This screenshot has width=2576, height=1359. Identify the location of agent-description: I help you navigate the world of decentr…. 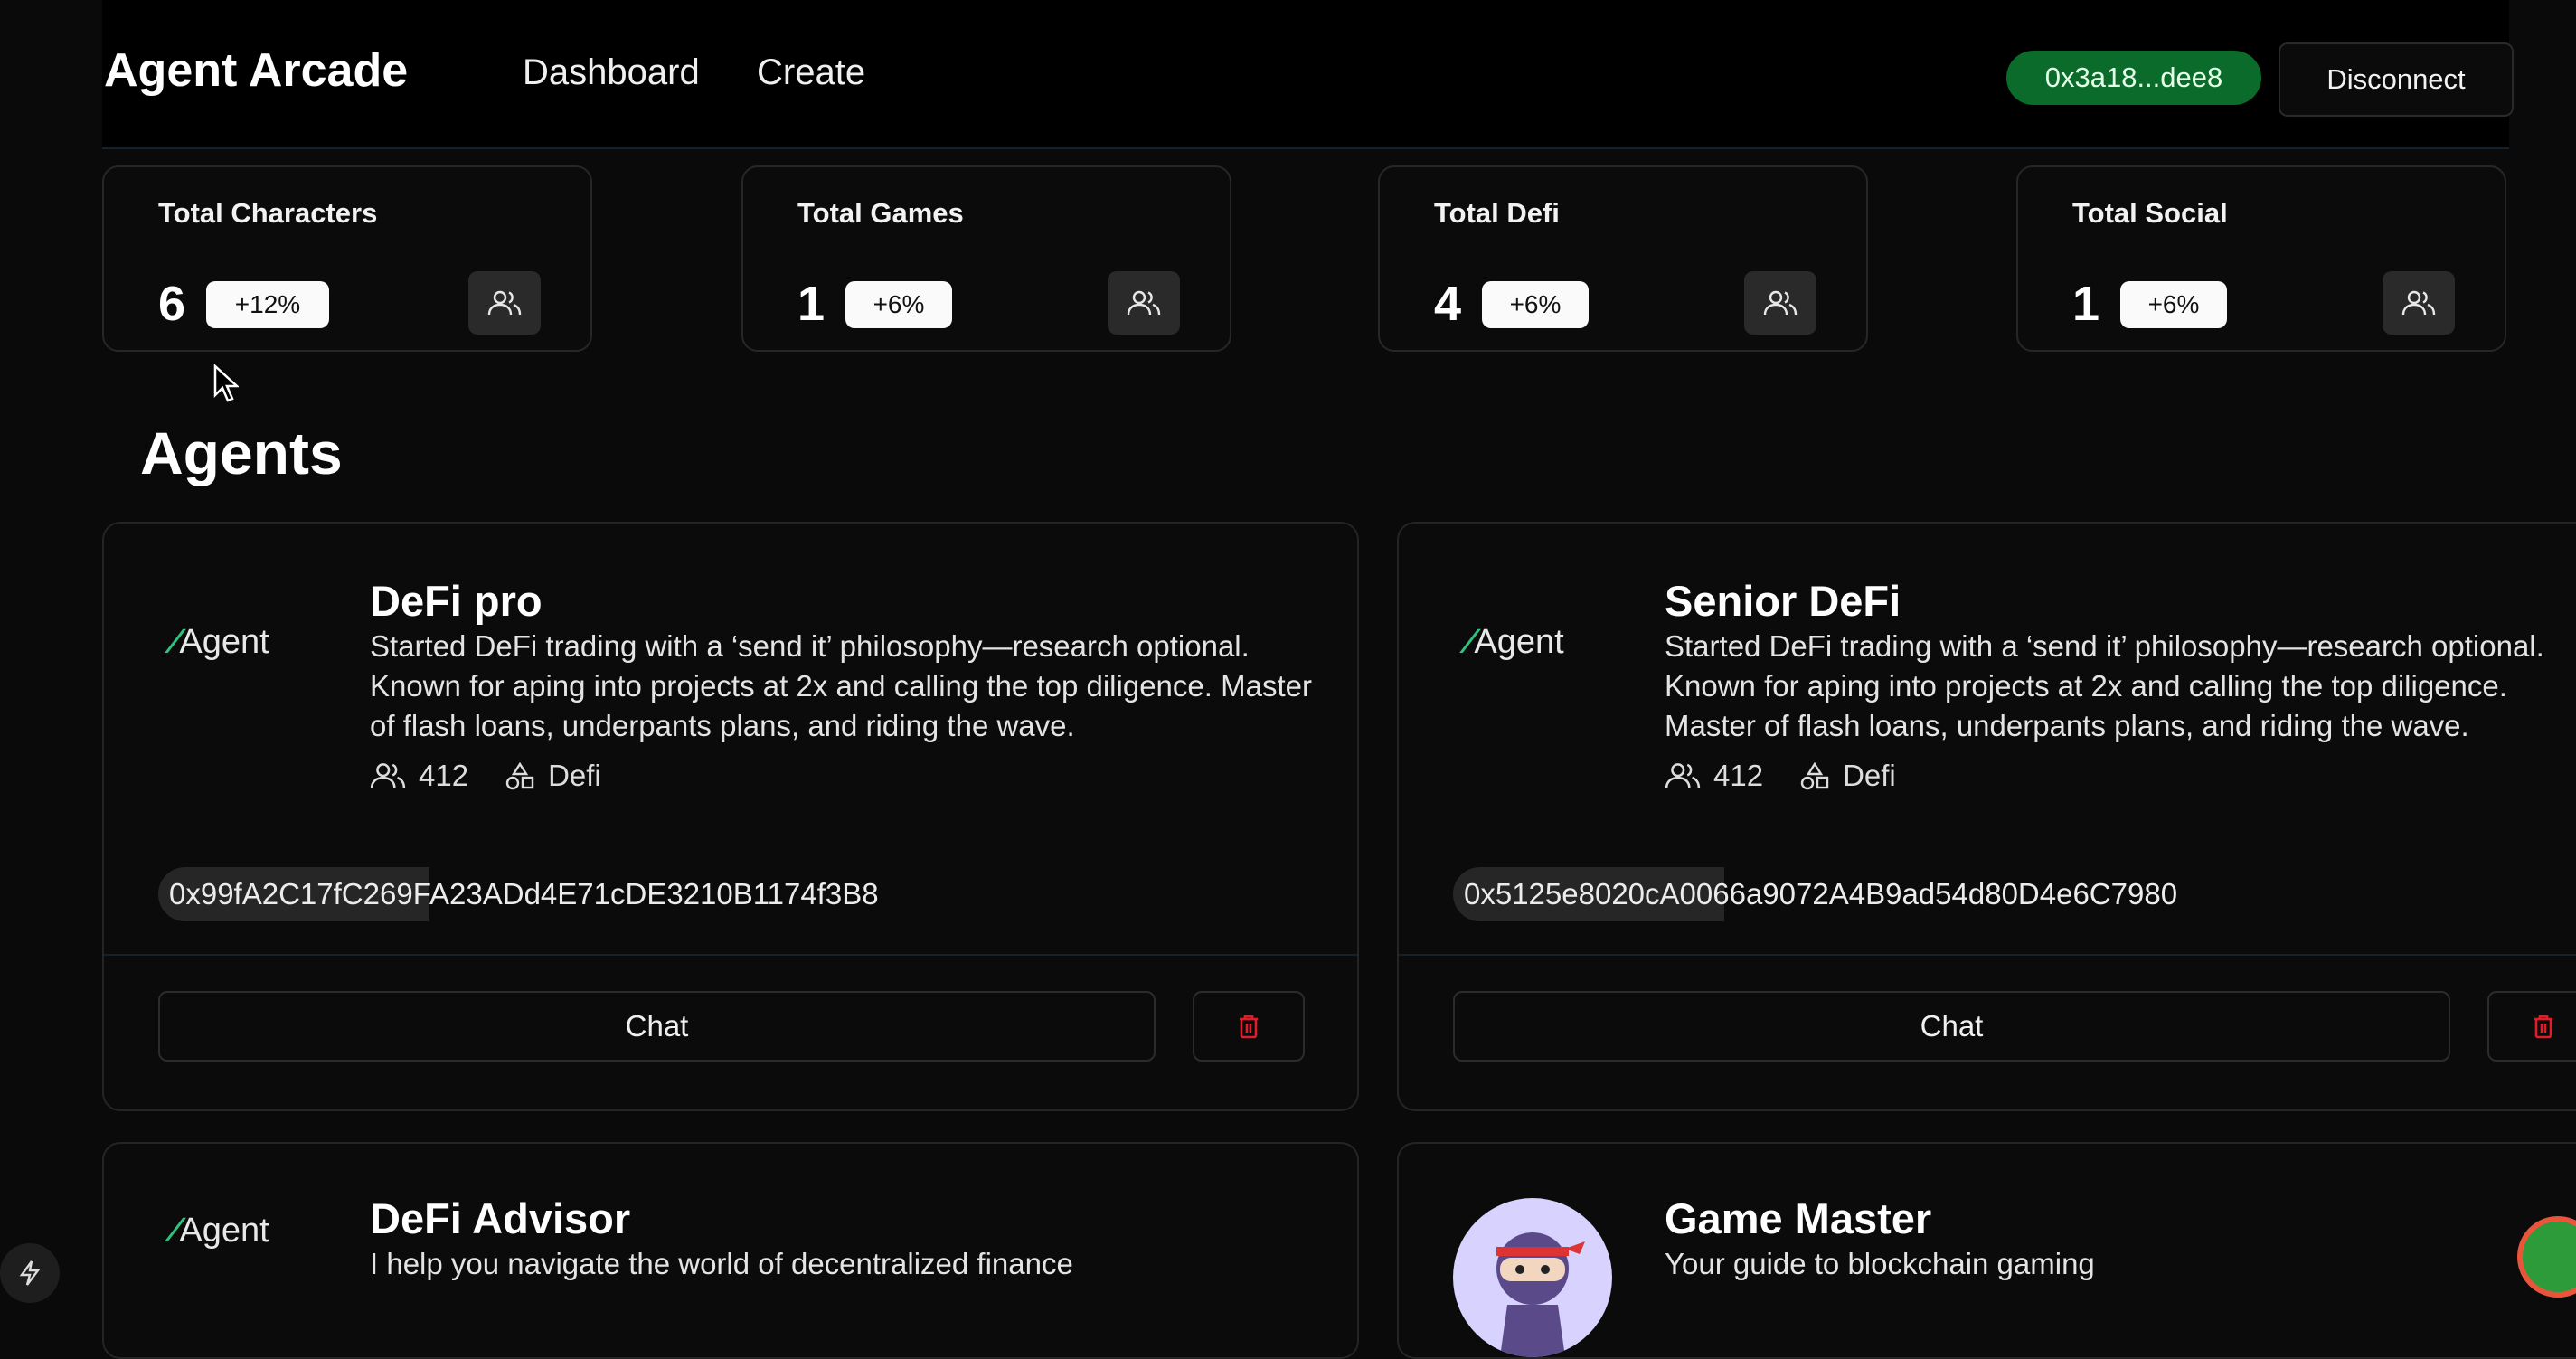
(721, 1263).